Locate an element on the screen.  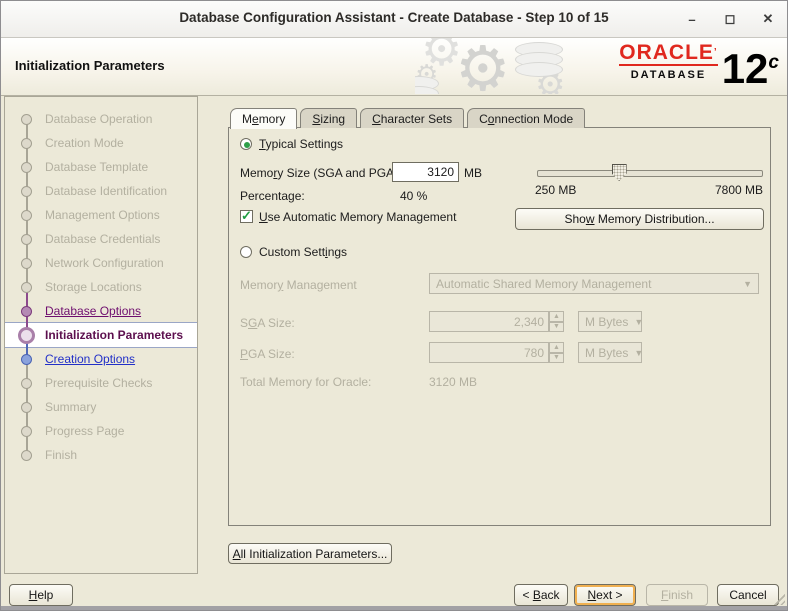
sidebar-item-finish: Finish is located at coordinates (101, 449).